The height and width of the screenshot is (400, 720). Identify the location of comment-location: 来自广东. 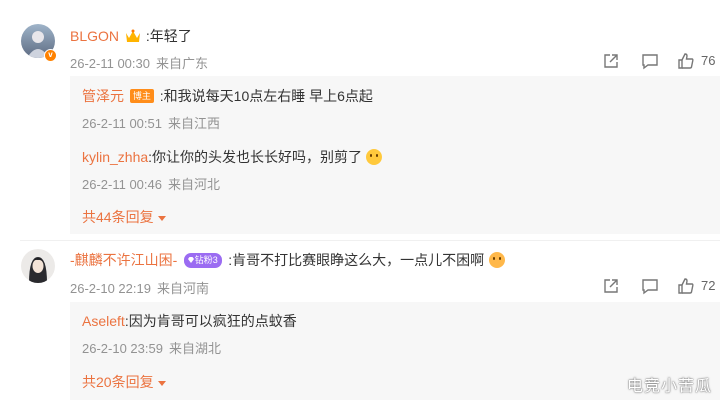
(182, 63).